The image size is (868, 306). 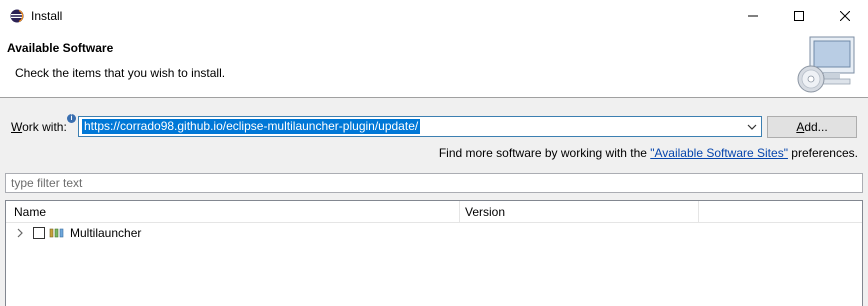 I want to click on filter-input: type filter text, so click(x=434, y=183).